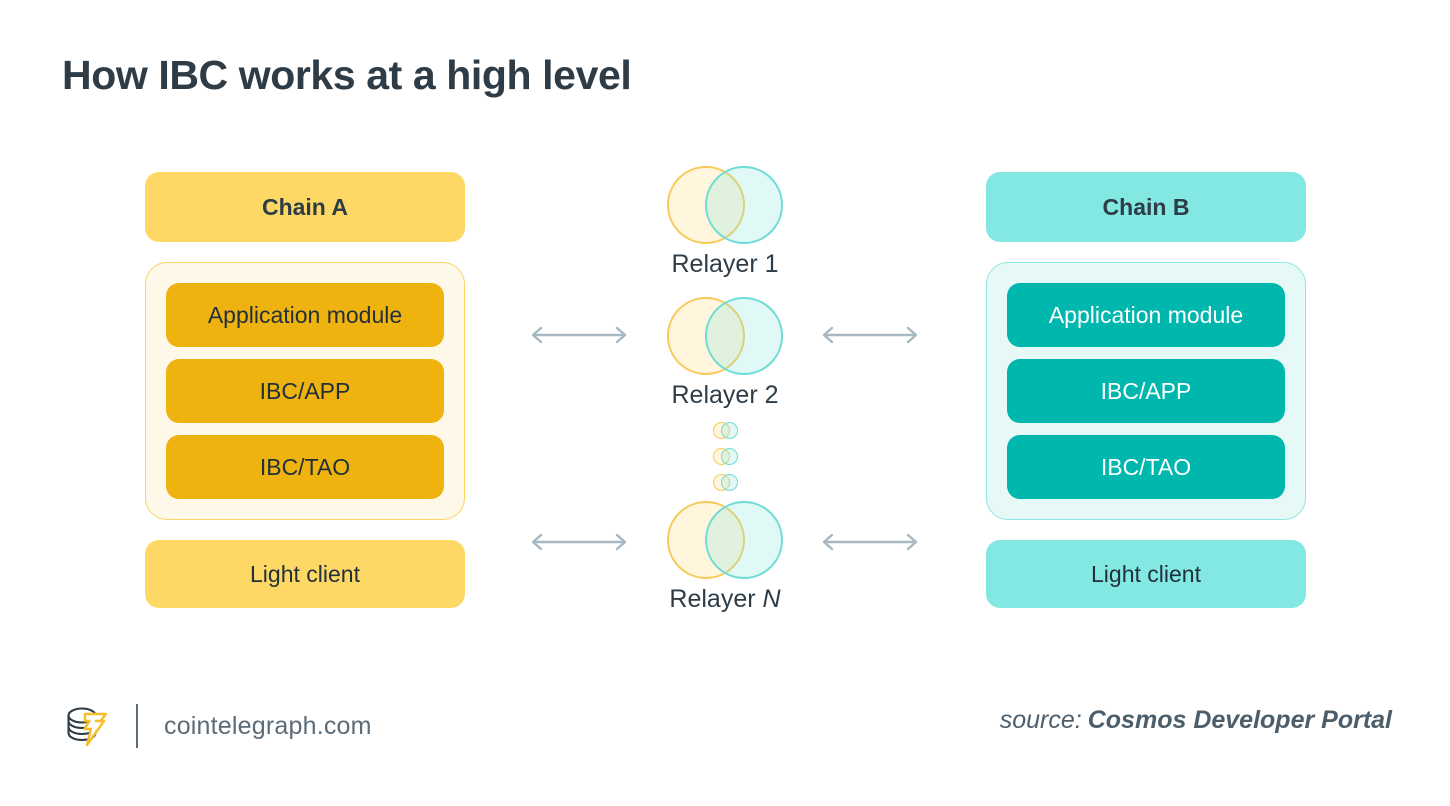 Image resolution: width=1450 pixels, height=806 pixels. What do you see at coordinates (1146, 207) in the screenshot?
I see `chain-b-header: Chain B` at bounding box center [1146, 207].